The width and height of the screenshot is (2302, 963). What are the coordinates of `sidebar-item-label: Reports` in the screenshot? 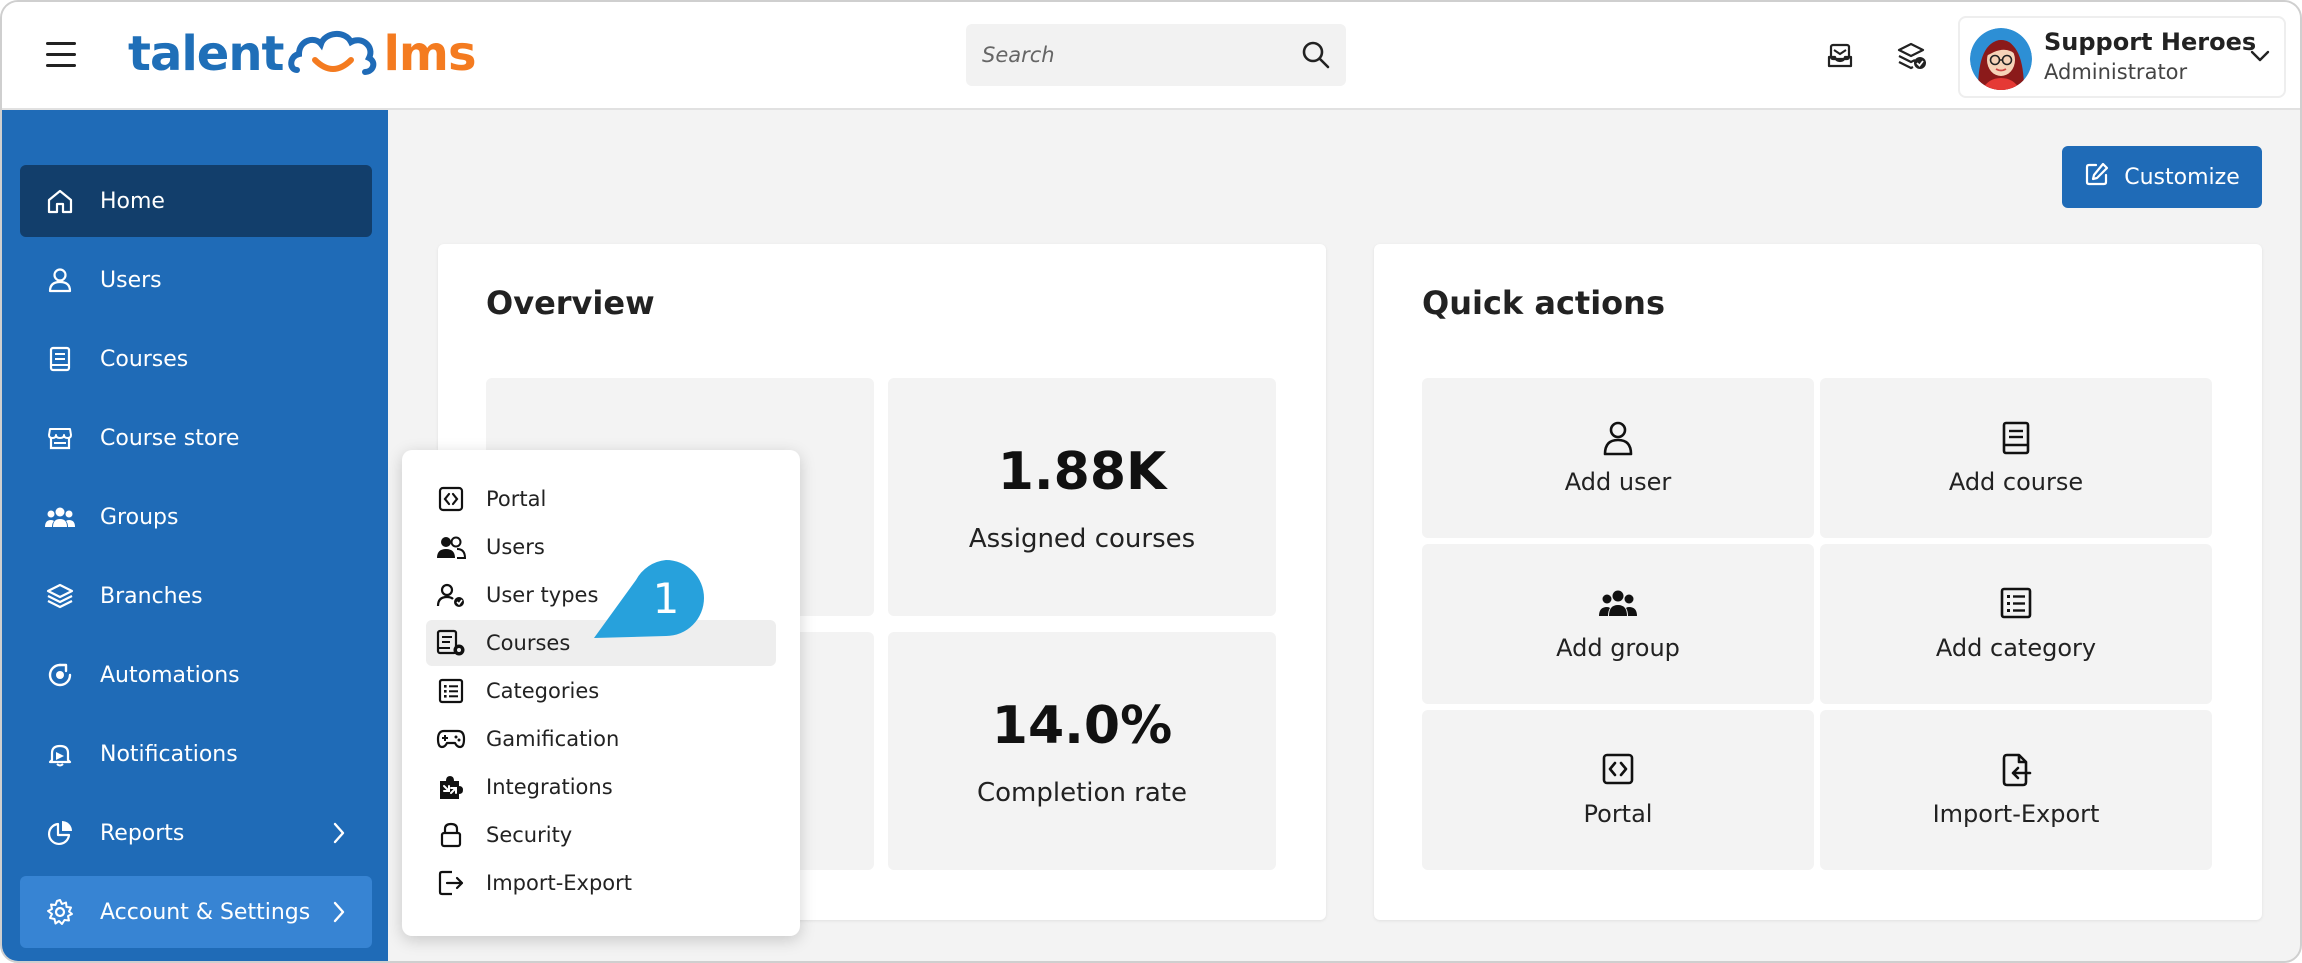 It's located at (142, 833).